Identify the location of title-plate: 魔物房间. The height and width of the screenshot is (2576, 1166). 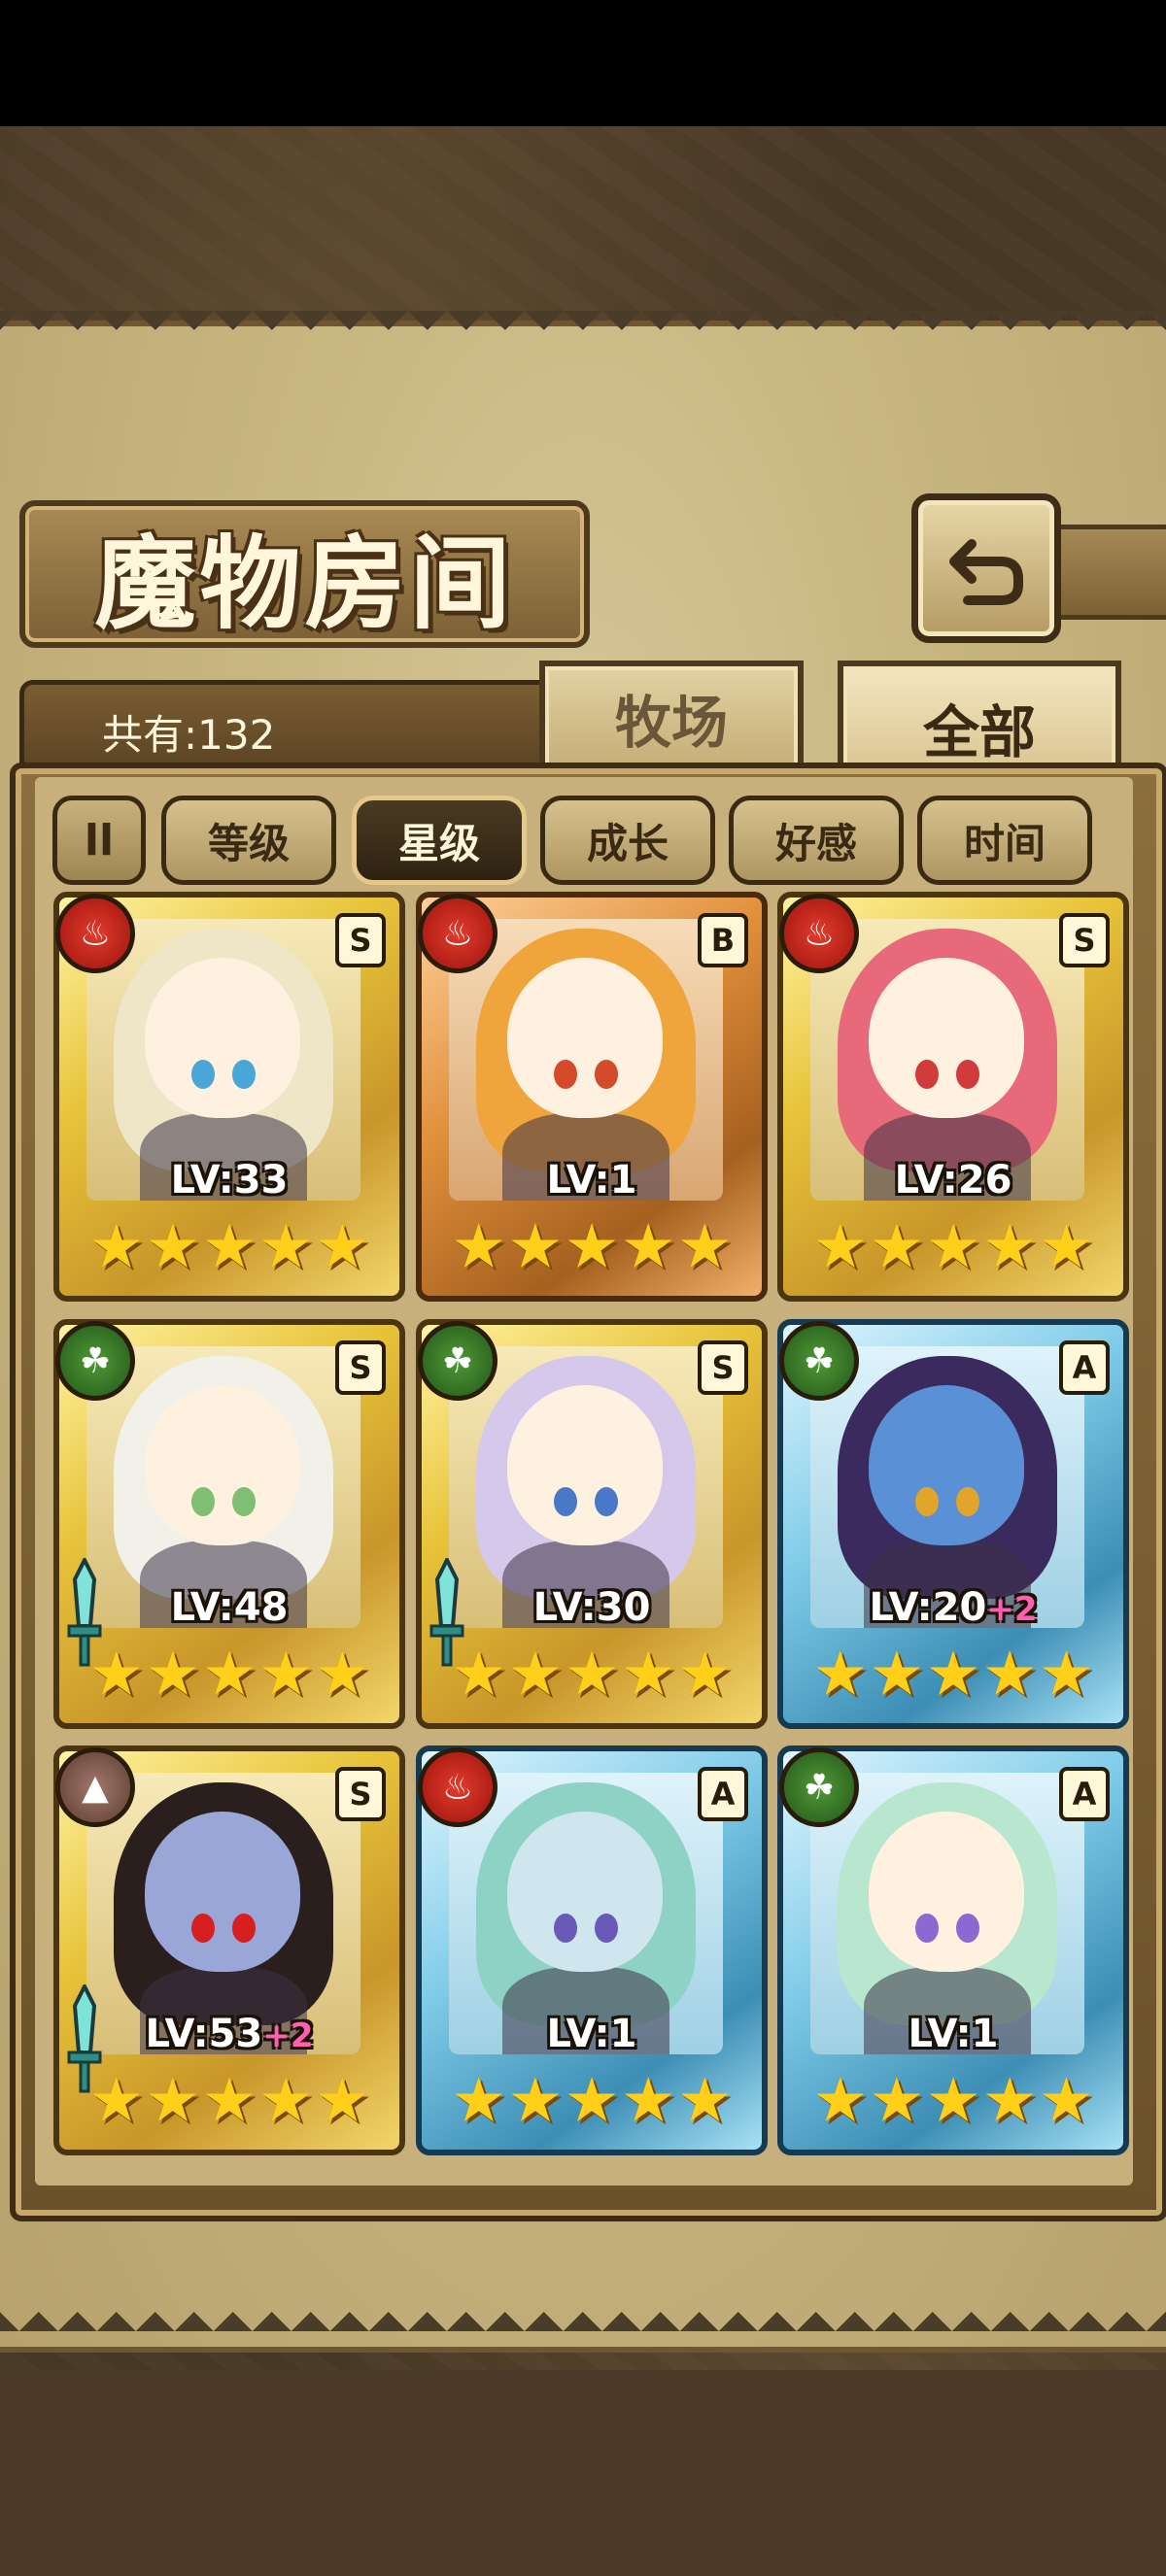
(304, 574).